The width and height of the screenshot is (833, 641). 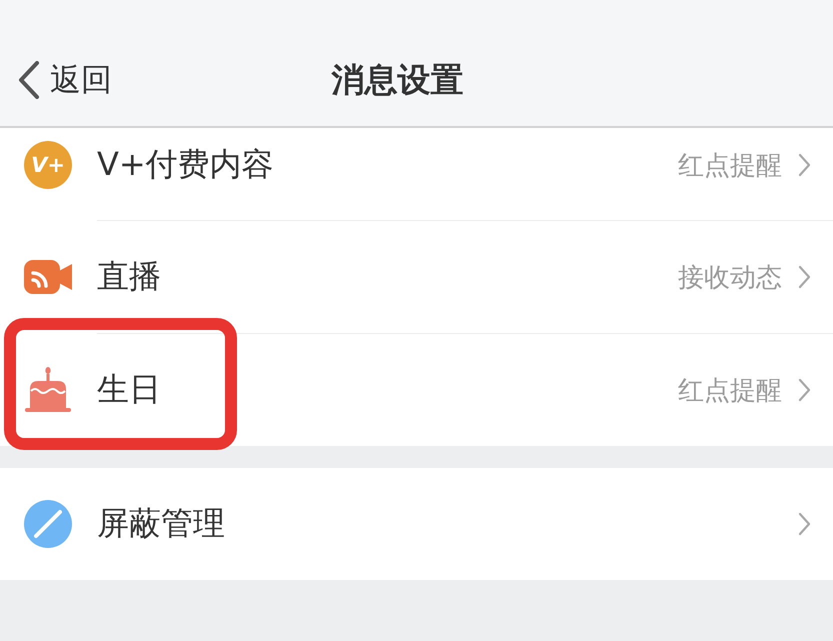 I want to click on back-button: 返回, so click(x=65, y=80).